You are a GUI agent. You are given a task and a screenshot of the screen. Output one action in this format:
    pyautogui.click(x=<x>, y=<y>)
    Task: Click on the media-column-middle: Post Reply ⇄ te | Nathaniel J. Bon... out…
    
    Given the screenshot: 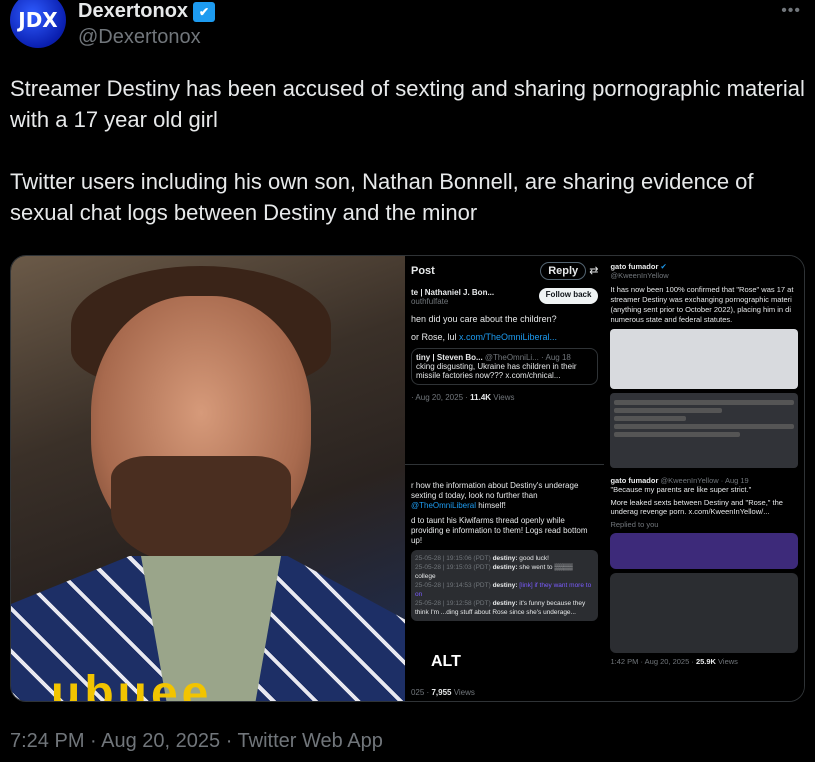 What is the action you would take?
    pyautogui.click(x=504, y=478)
    